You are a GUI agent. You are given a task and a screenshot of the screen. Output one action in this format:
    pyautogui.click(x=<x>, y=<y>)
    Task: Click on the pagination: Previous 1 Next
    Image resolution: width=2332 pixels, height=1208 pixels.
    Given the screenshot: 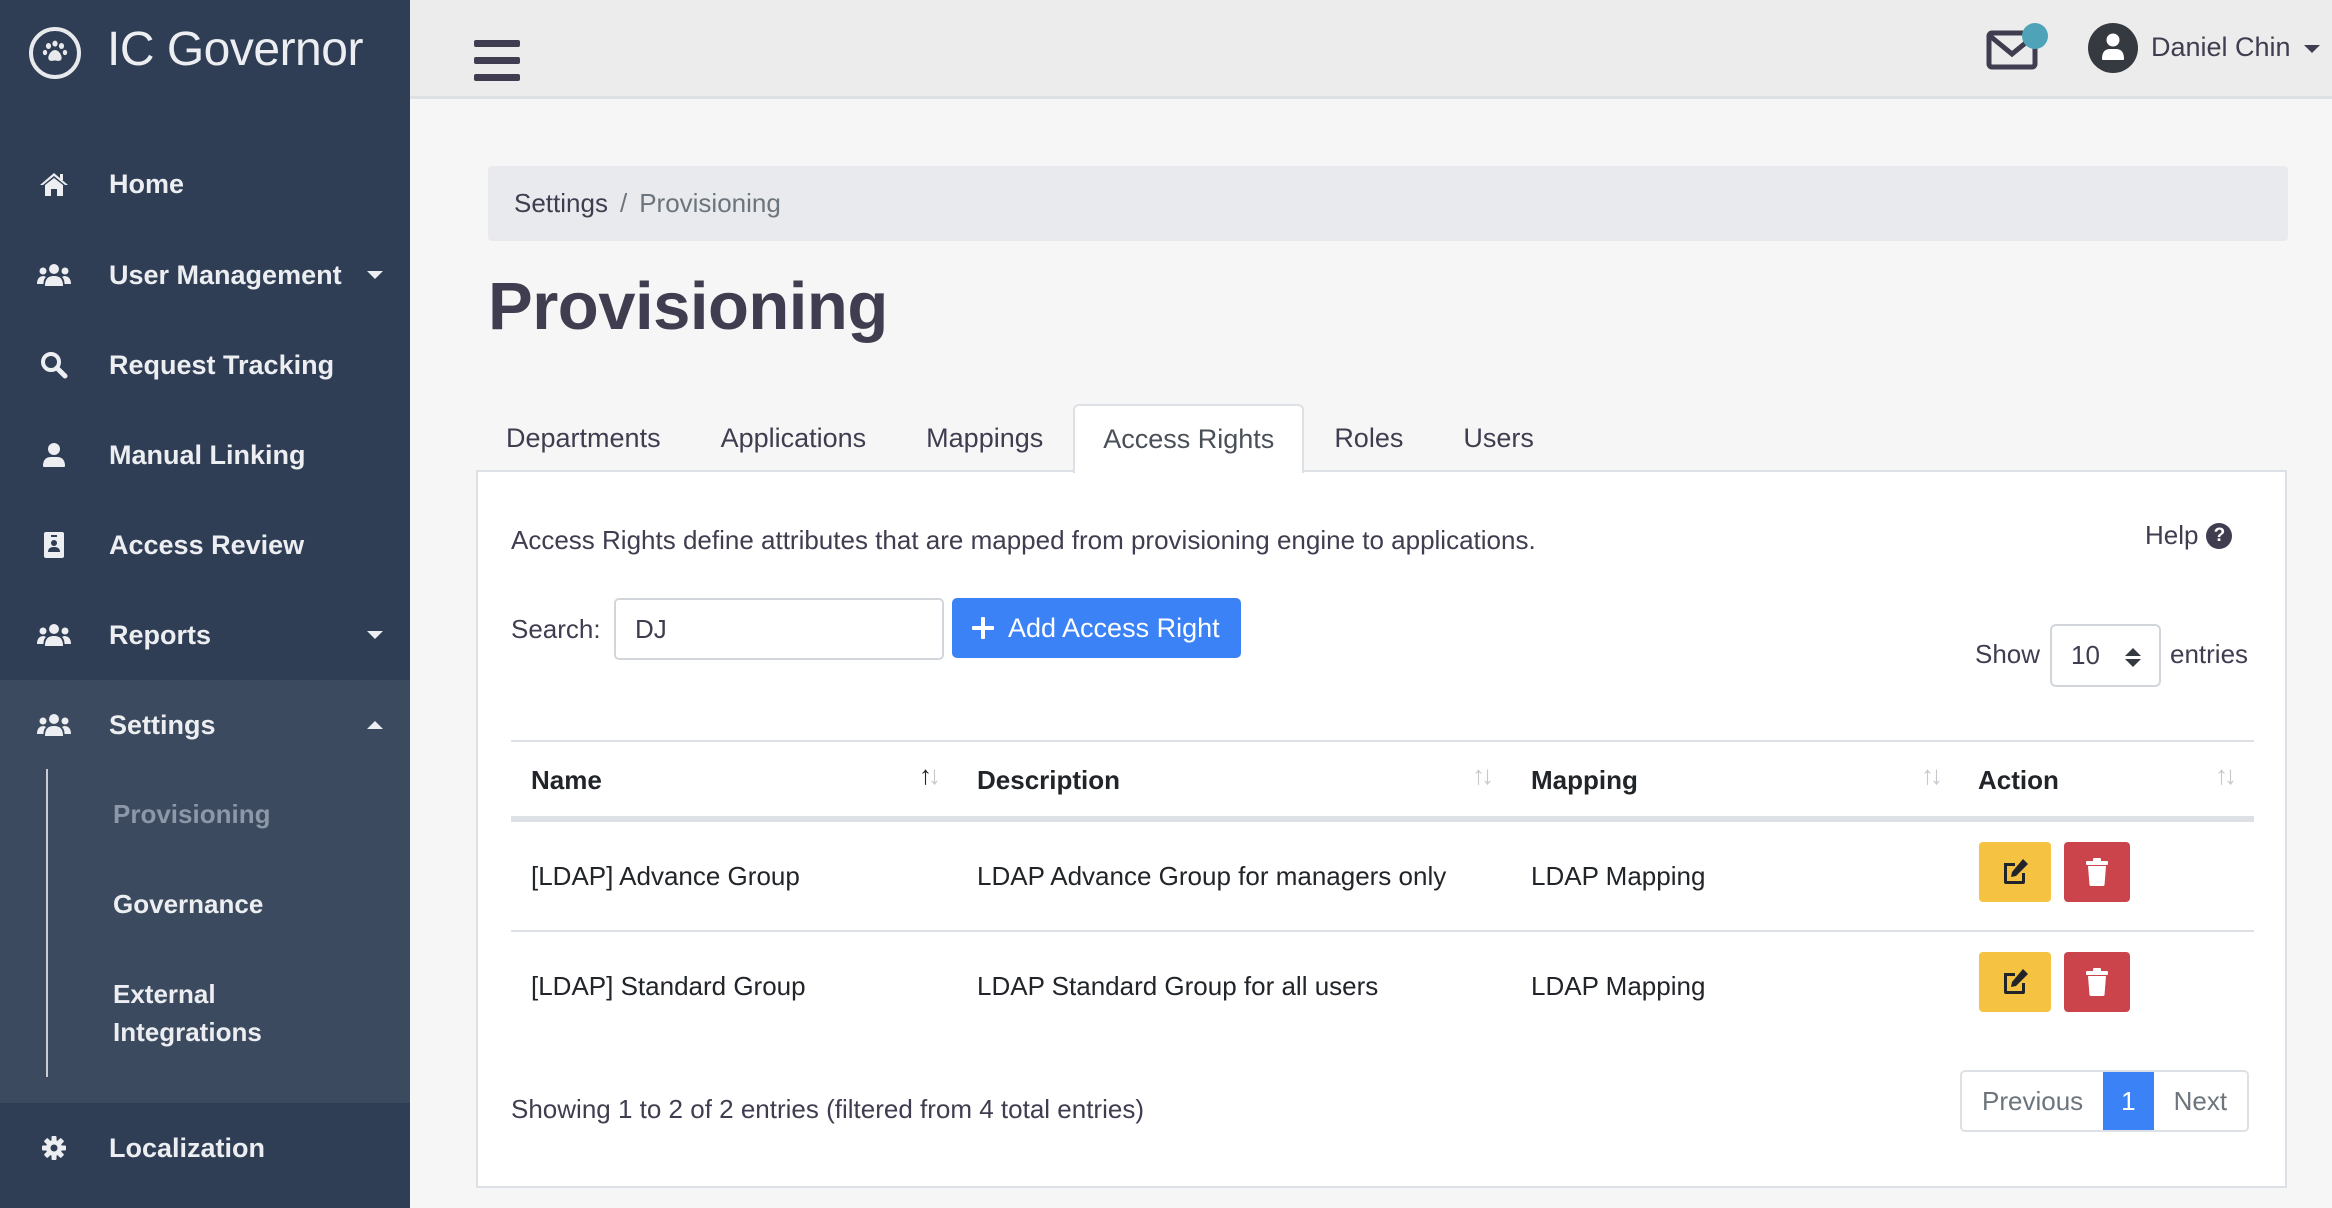 What is the action you would take?
    pyautogui.click(x=2105, y=1101)
    